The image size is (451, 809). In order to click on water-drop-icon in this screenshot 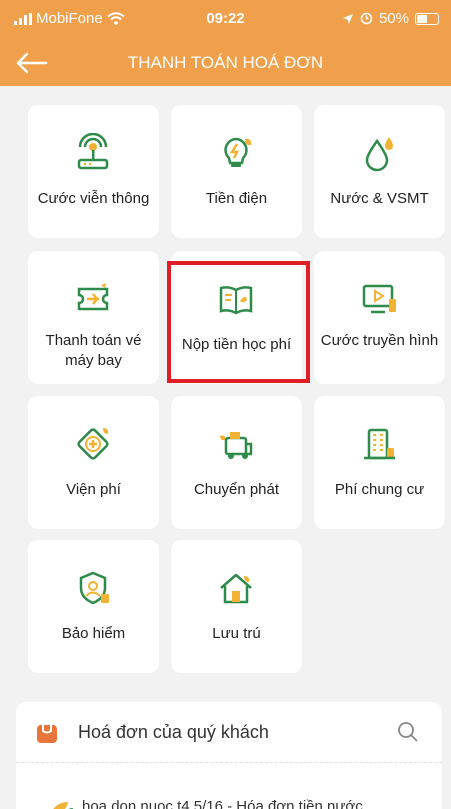, I will do `click(379, 154)`.